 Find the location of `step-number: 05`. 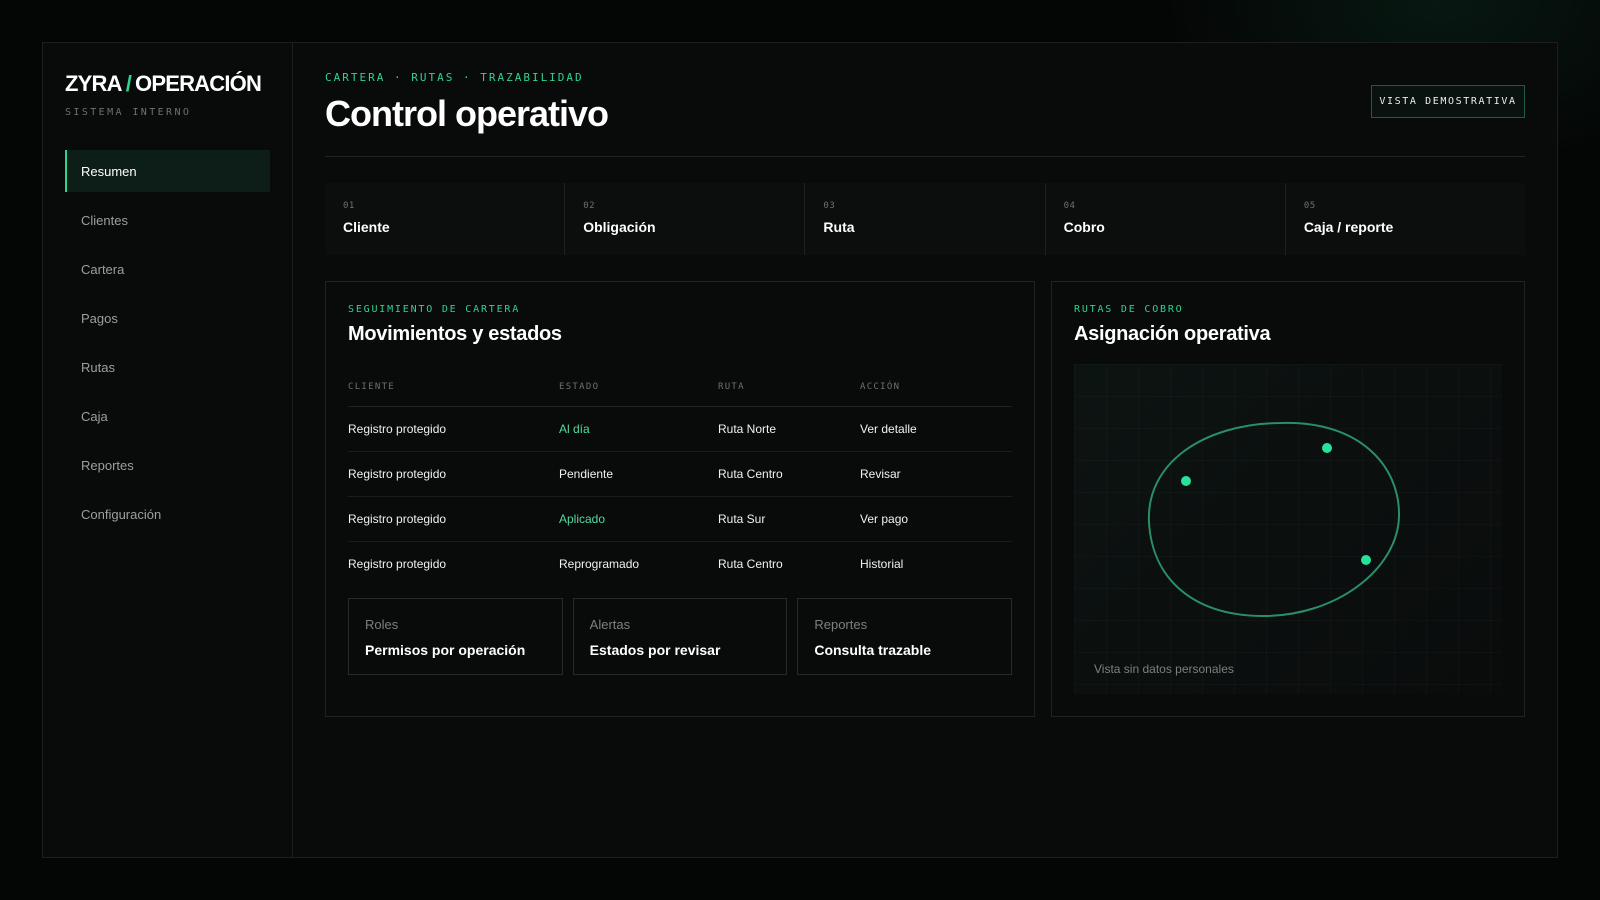

step-number: 05 is located at coordinates (1309, 206).